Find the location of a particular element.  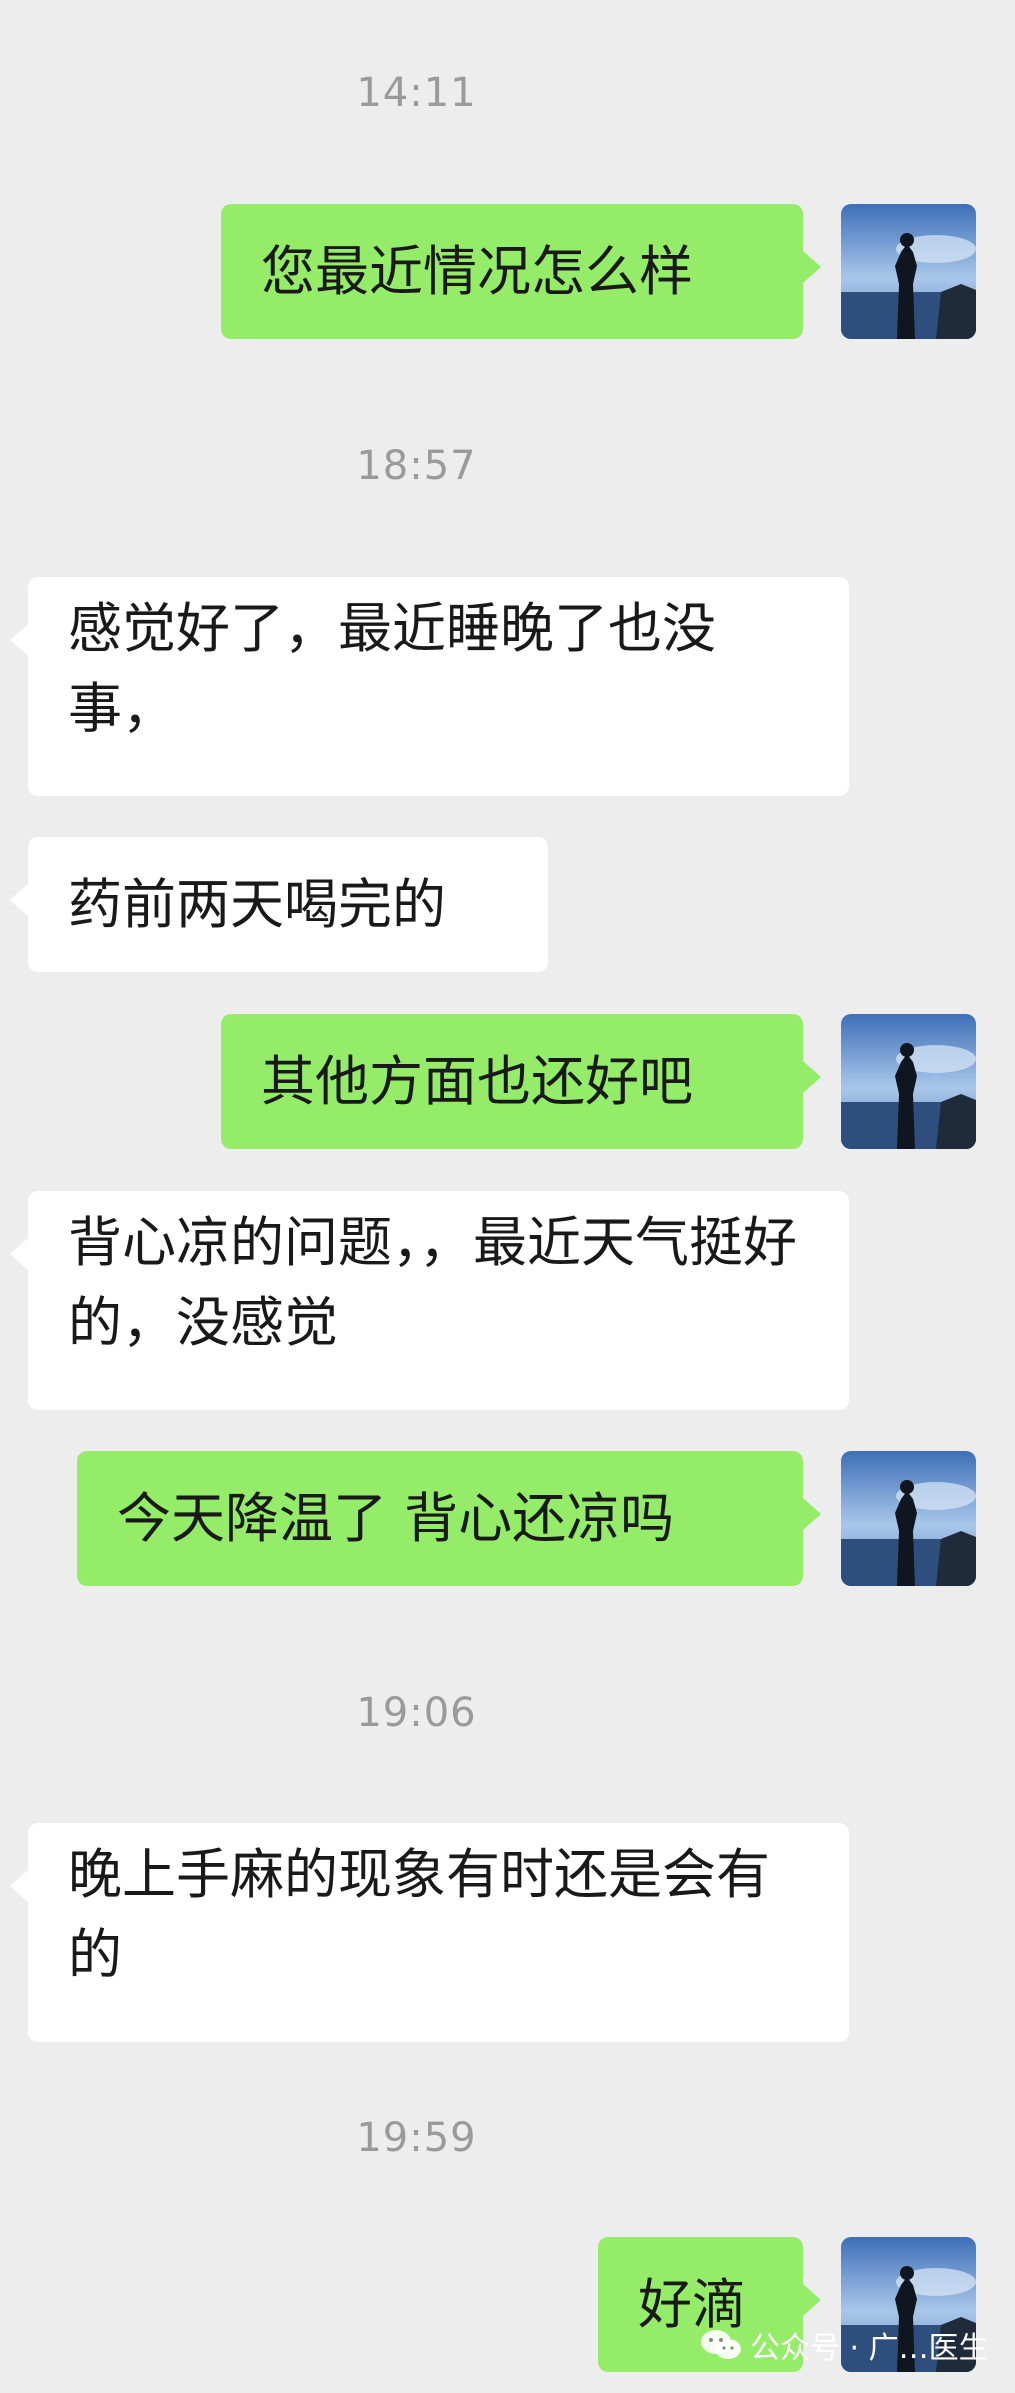

message-text: 感觉好了，最近睡晚了也没事， is located at coordinates (392, 668).